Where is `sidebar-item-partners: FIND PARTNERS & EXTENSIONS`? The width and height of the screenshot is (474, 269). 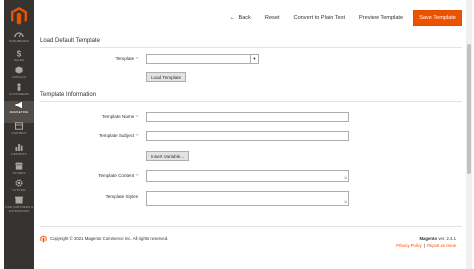
sidebar-item-partners: FIND PARTNERS & EXTENSIONS is located at coordinates (19, 208).